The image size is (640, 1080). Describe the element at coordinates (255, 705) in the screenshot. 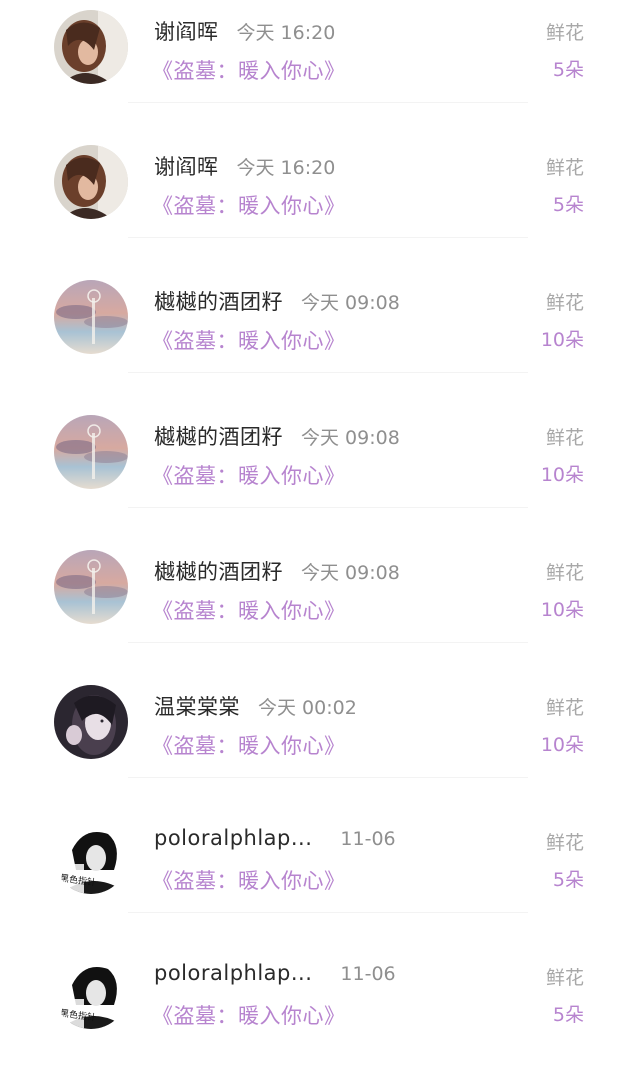

I see `name-line: 温棠棠棠 今天 00:02` at that location.